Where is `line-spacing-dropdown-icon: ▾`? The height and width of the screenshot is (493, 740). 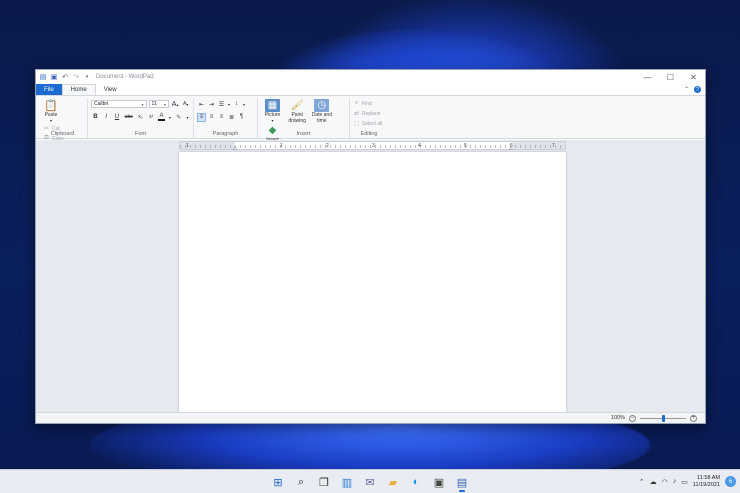
line-spacing-dropdown-icon: ▾ is located at coordinates (244, 104).